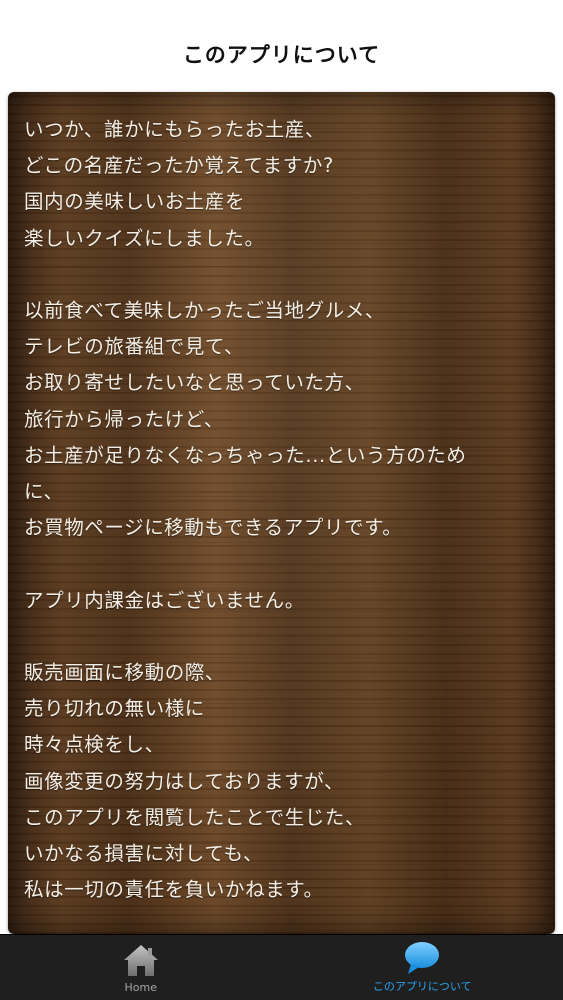 The height and width of the screenshot is (1000, 563). I want to click on text-line: どこの名産だったか覚えてますか?, so click(179, 166).